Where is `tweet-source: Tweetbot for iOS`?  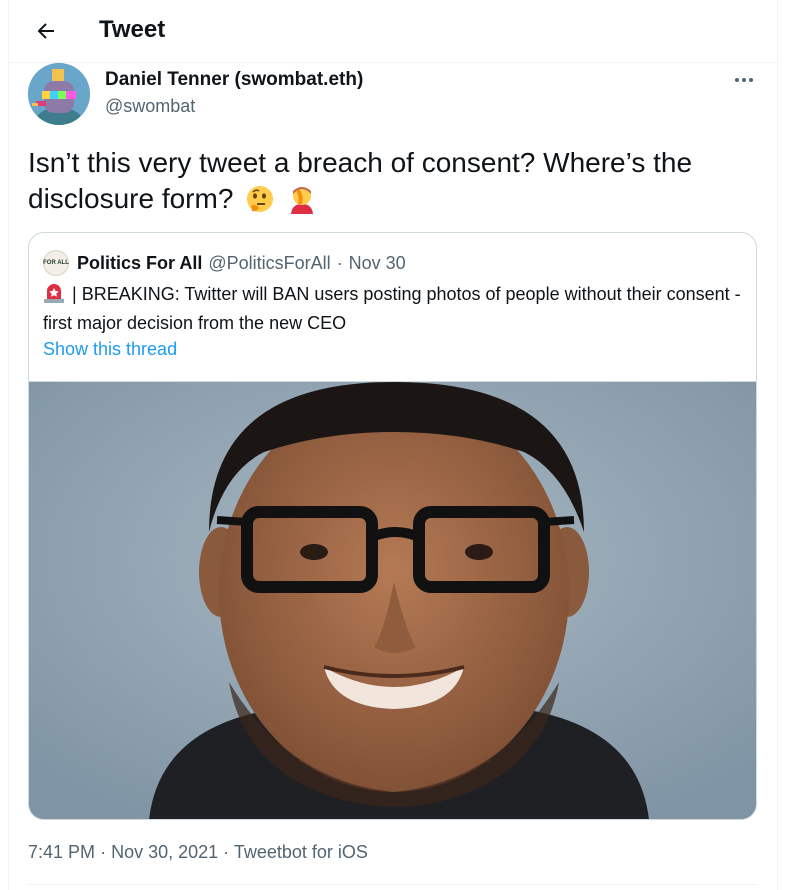
tweet-source: Tweetbot for iOS is located at coordinates (301, 852).